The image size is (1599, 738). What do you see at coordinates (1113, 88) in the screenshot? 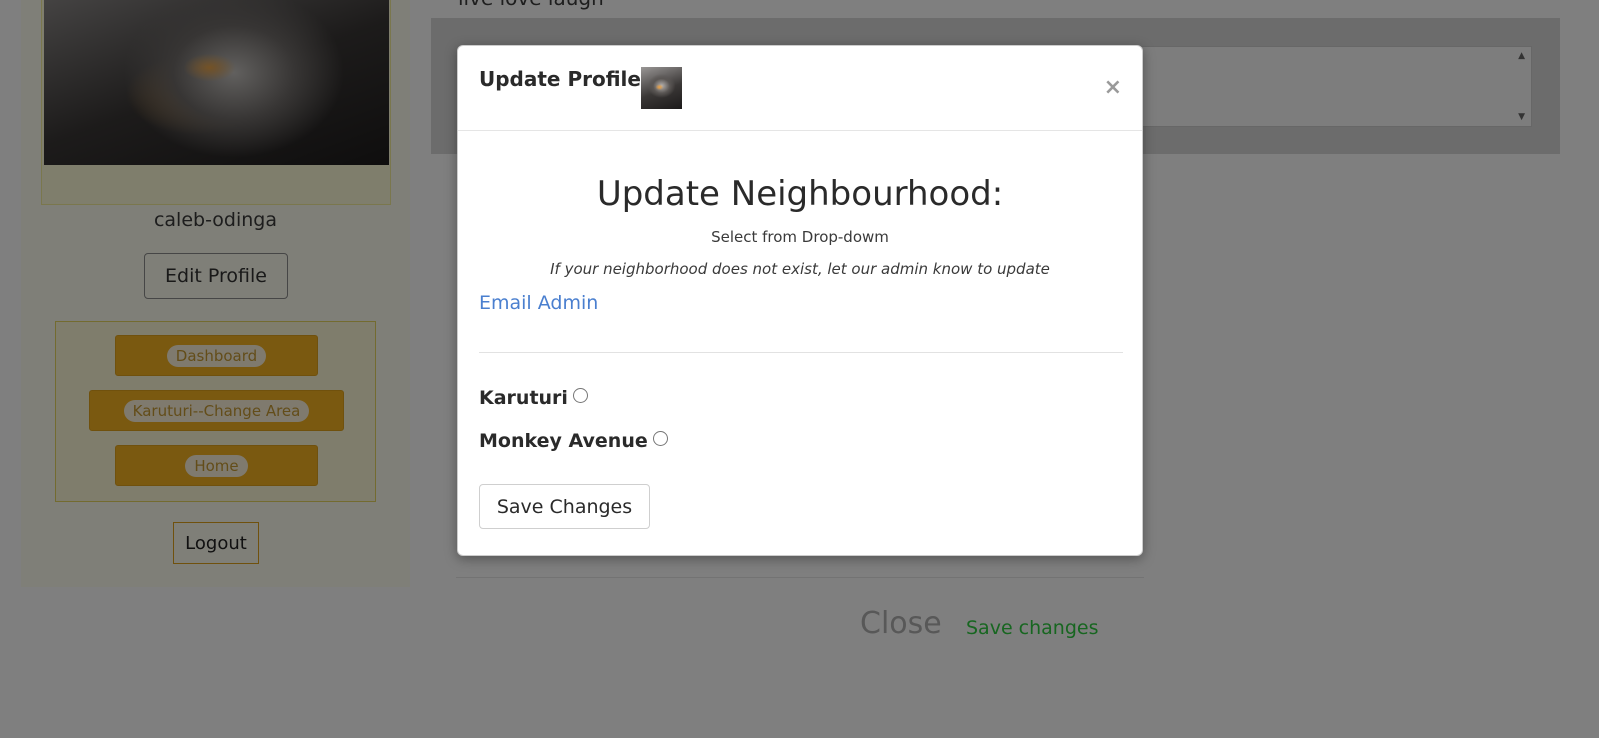
I see `close-icon: ×` at bounding box center [1113, 88].